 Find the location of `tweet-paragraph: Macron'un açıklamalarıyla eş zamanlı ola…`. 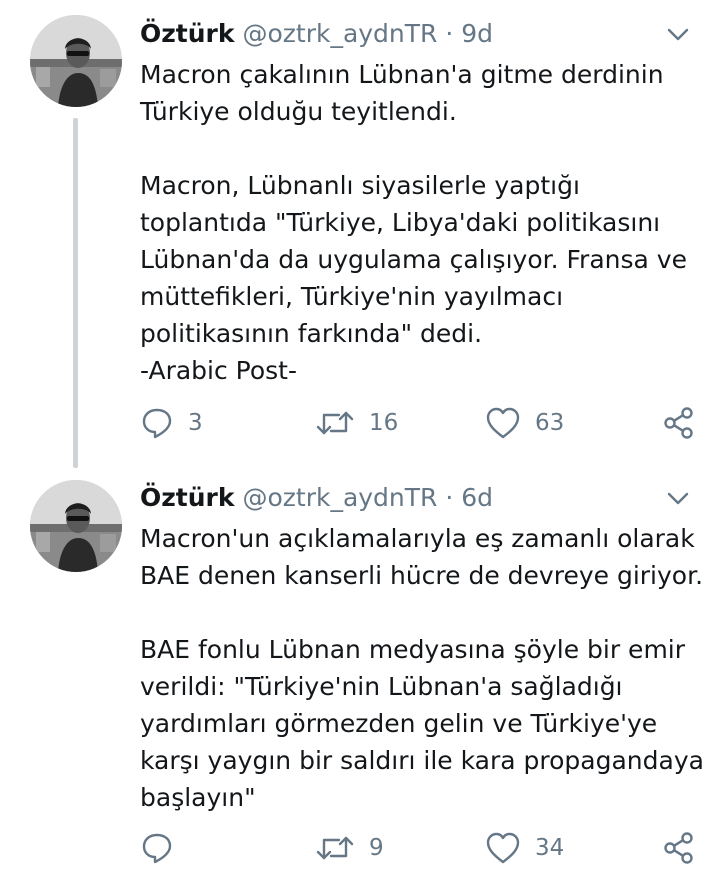

tweet-paragraph: Macron'un açıklamalarıyla eş zamanlı ola… is located at coordinates (422, 557).